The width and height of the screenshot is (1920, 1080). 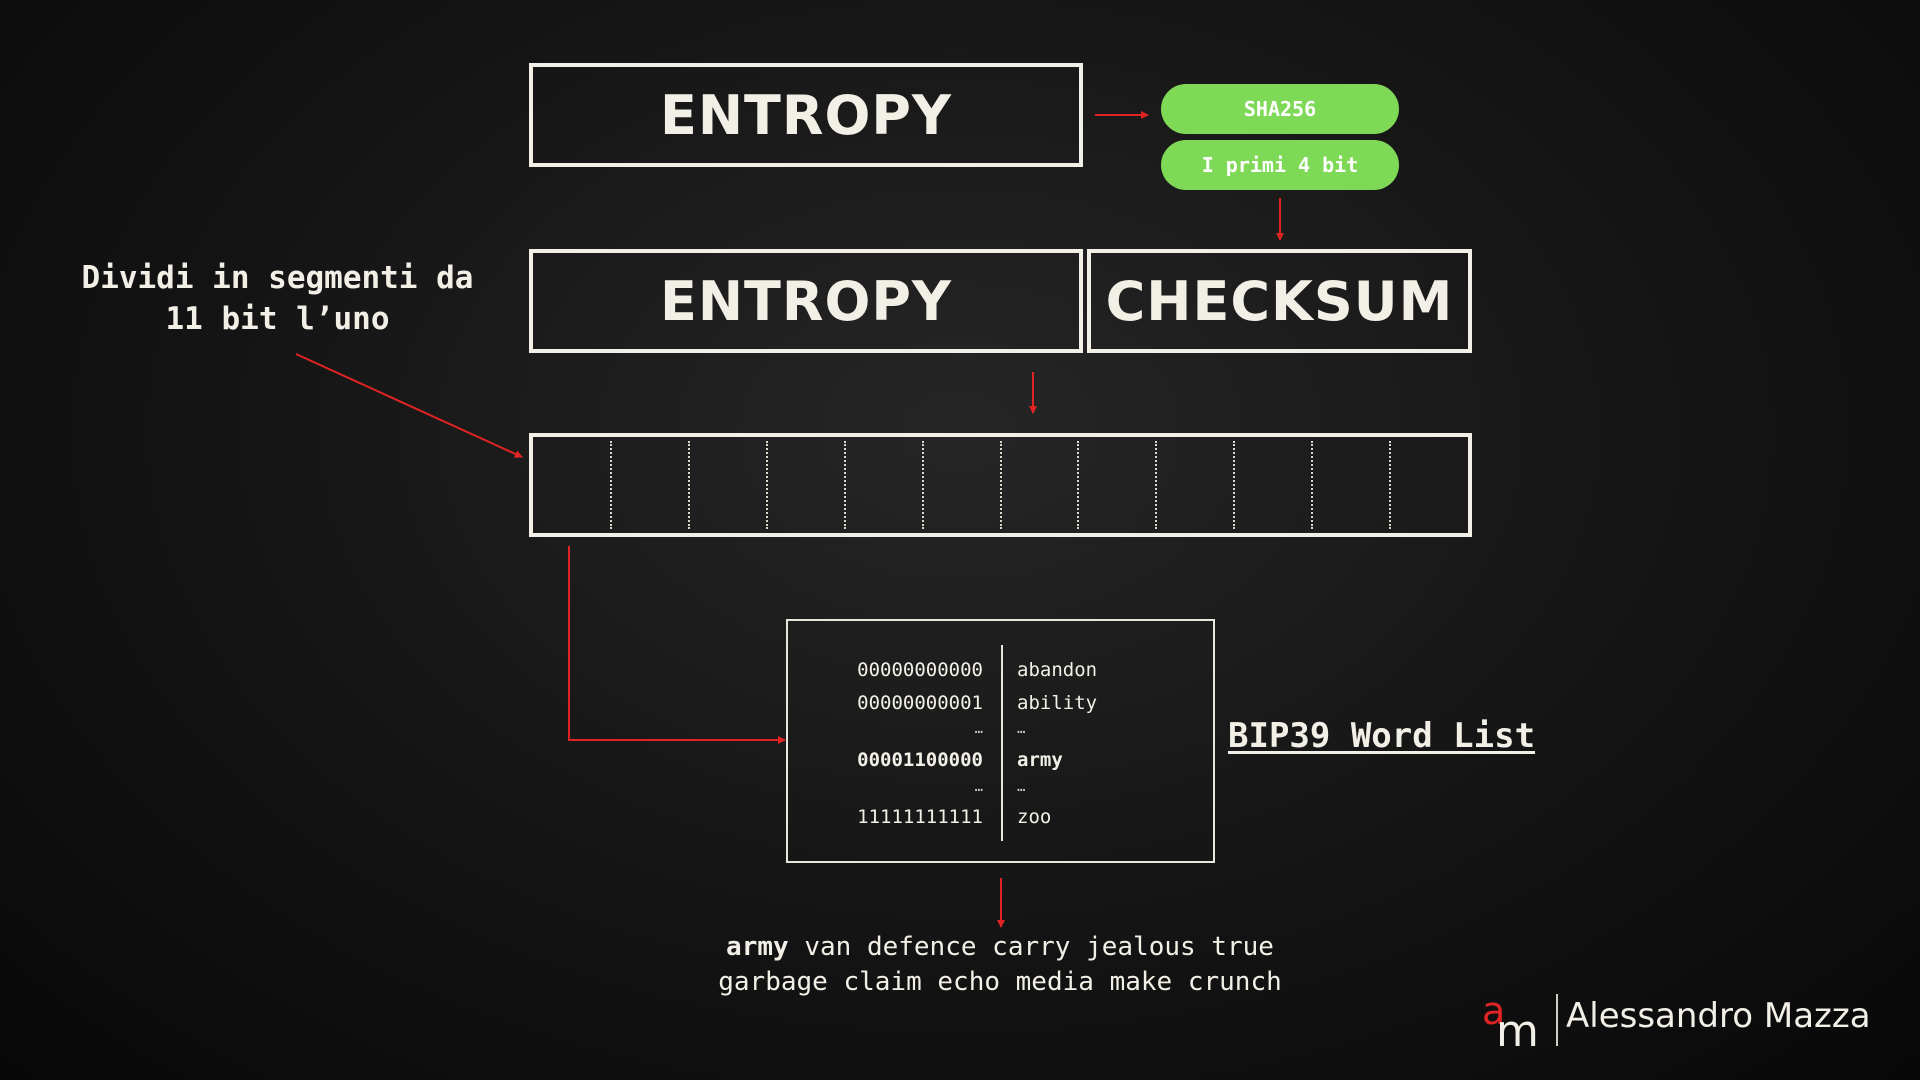 I want to click on sha256-label: SHA256, so click(x=1280, y=109).